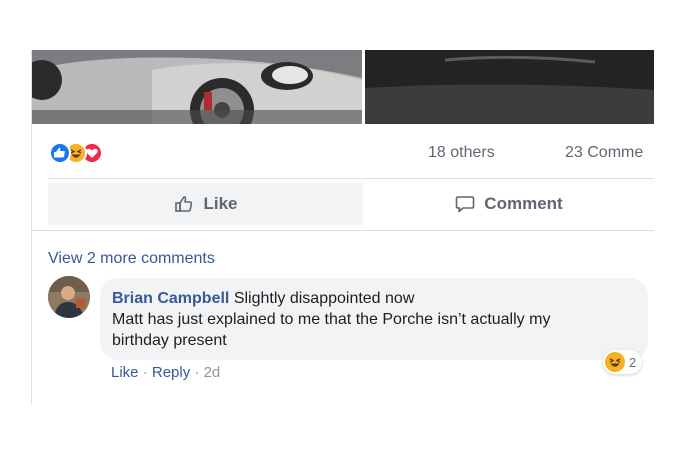  Describe the element at coordinates (324, 298) in the screenshot. I see `comment-text: Slightly disappointed now` at that location.